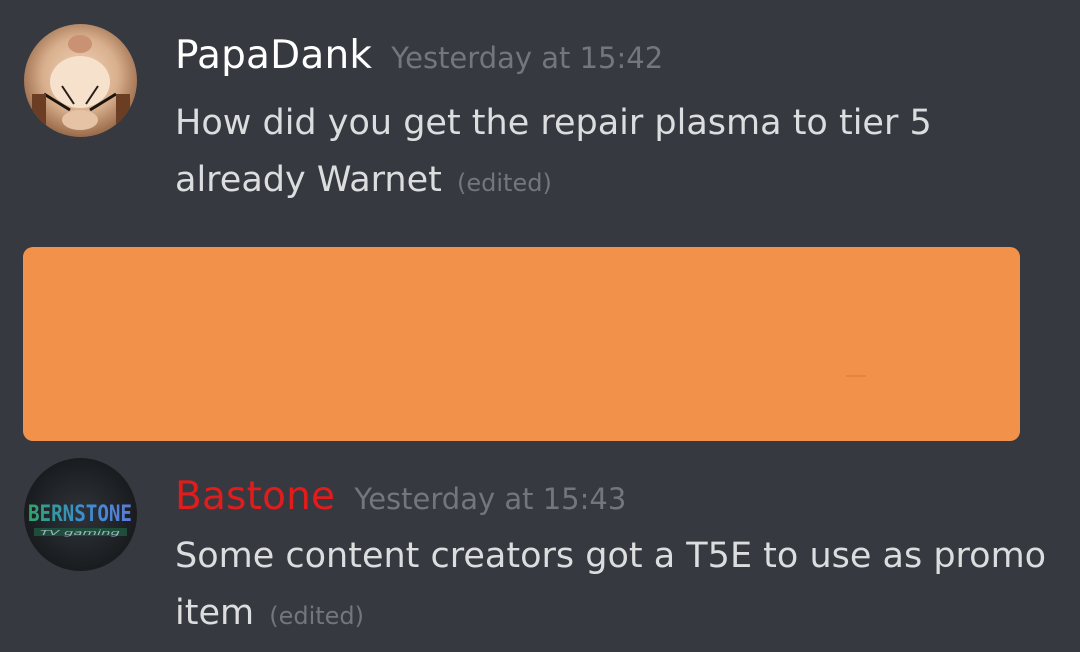  I want to click on timestamp: Yesterday at 15:42, so click(527, 58).